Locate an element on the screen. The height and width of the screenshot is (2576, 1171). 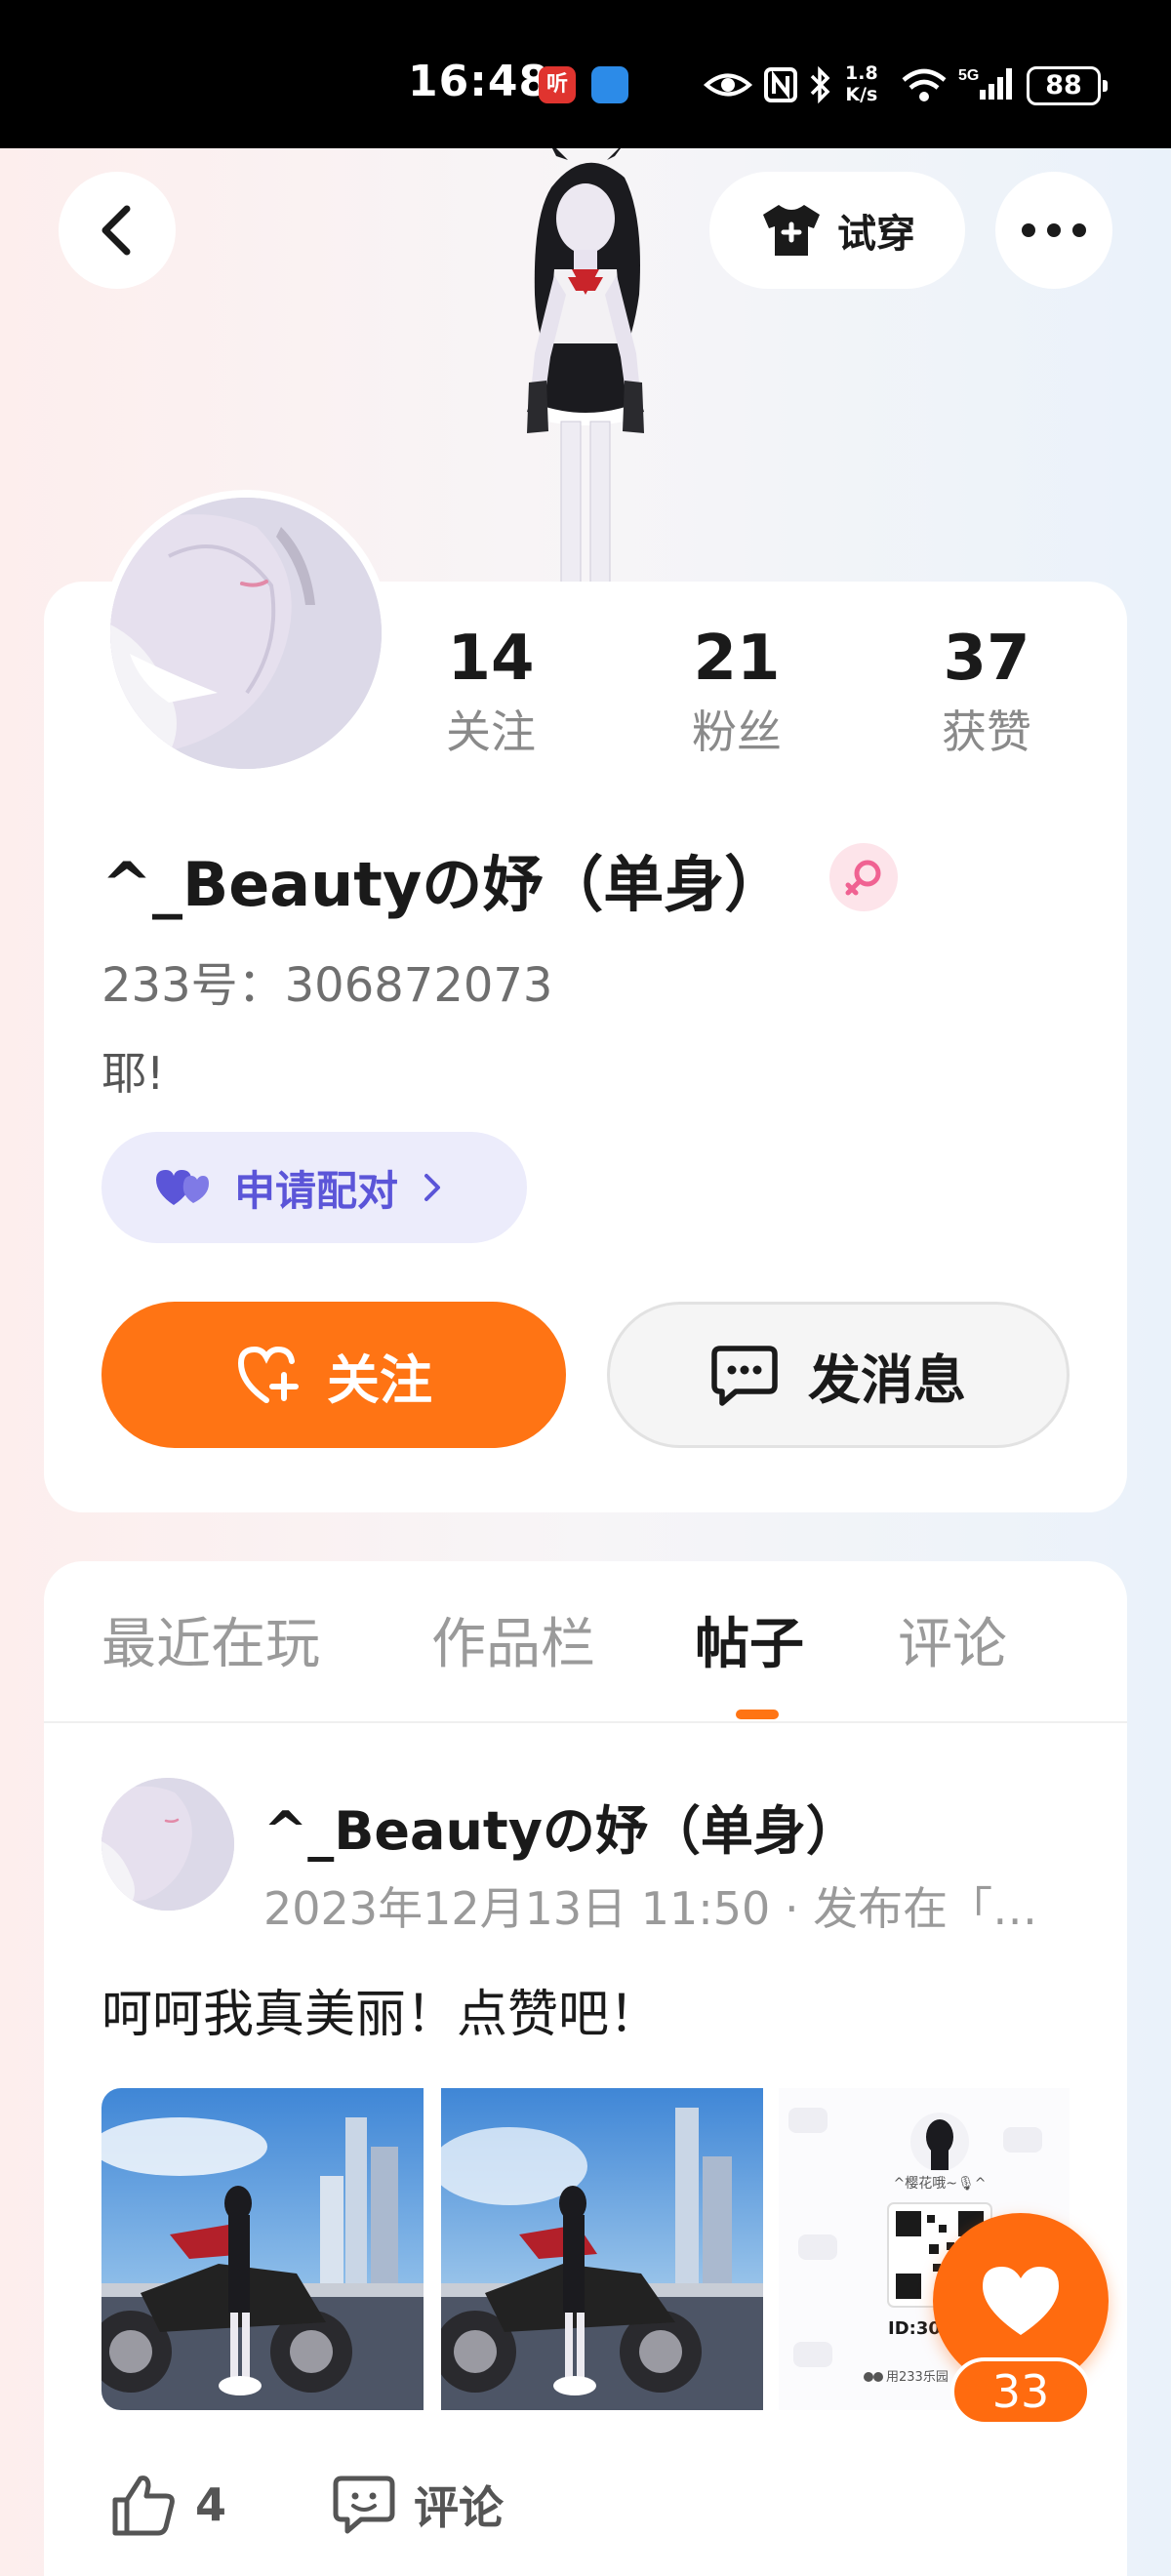
chevron-left-icon is located at coordinates (116, 230).